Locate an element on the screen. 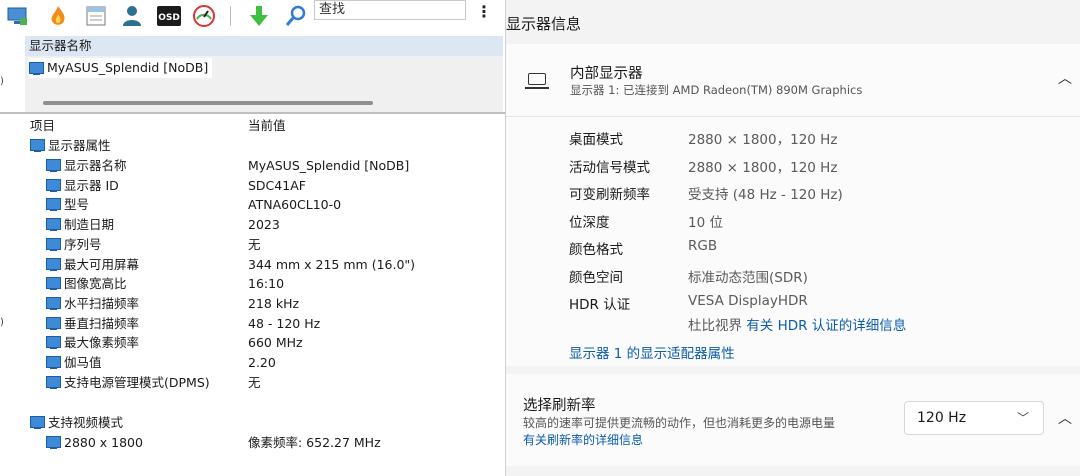  table-row: 显示器名称 MyASUS_Splendid [NoDB] is located at coordinates (275, 166).